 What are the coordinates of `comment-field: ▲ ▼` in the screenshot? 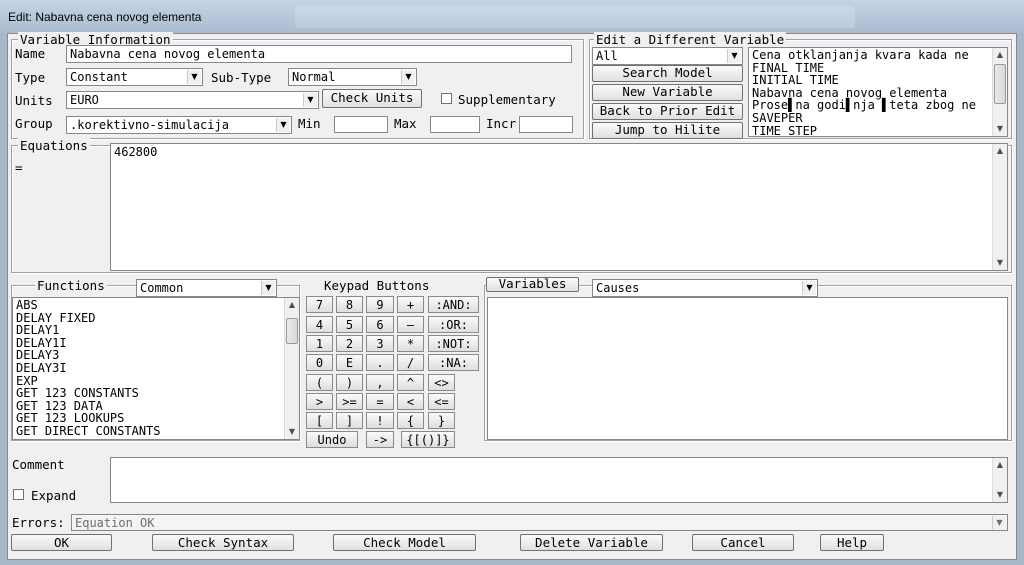 It's located at (559, 480).